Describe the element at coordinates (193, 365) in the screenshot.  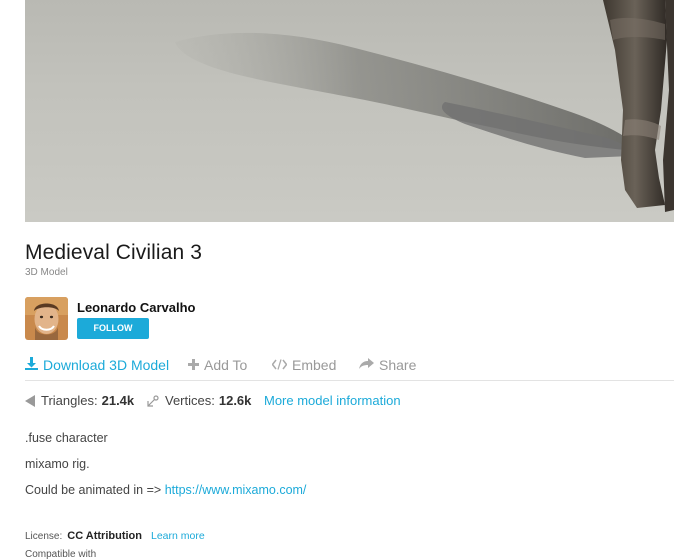
I see `plus-icon` at that location.